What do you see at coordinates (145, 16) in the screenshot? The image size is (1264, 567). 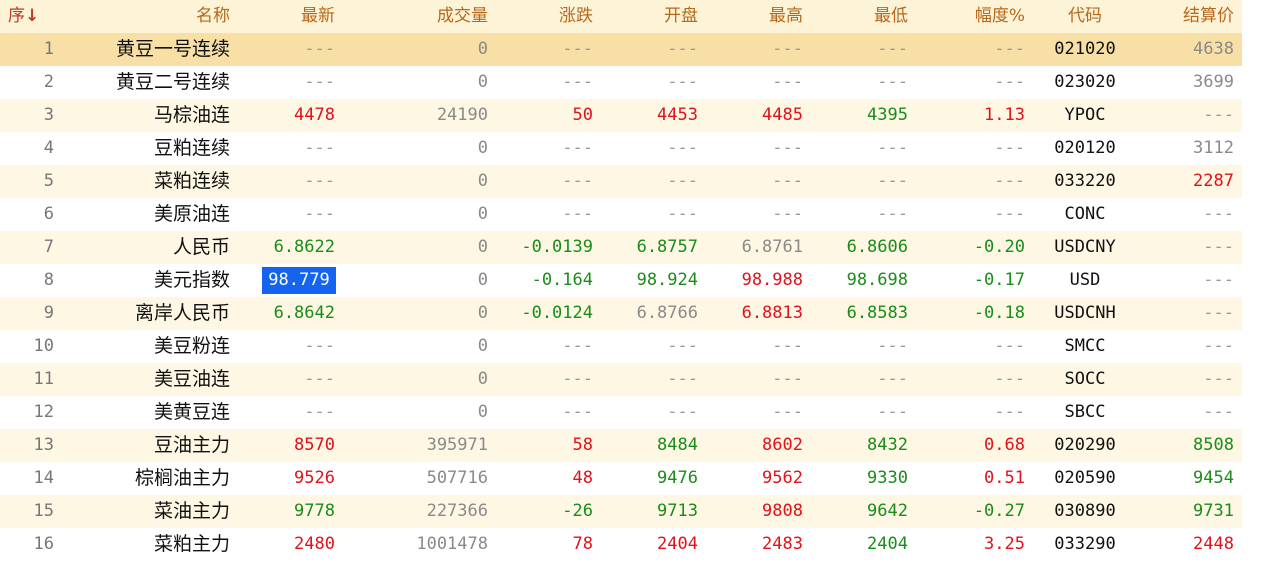 I see `column-header-name: 名称` at bounding box center [145, 16].